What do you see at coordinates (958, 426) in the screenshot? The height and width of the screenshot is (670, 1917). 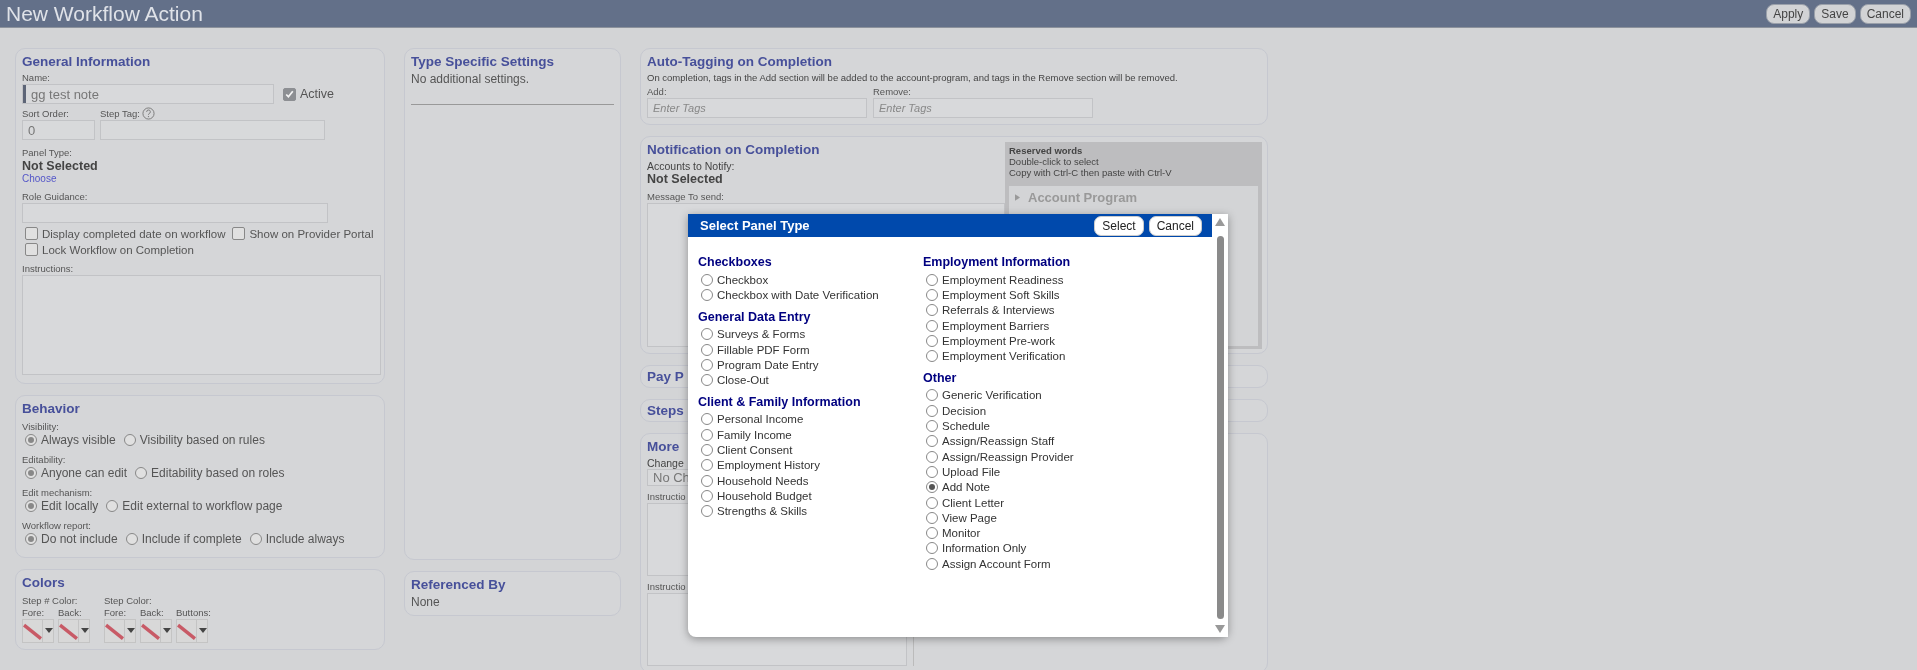 I see `radio-option: Schedule` at bounding box center [958, 426].